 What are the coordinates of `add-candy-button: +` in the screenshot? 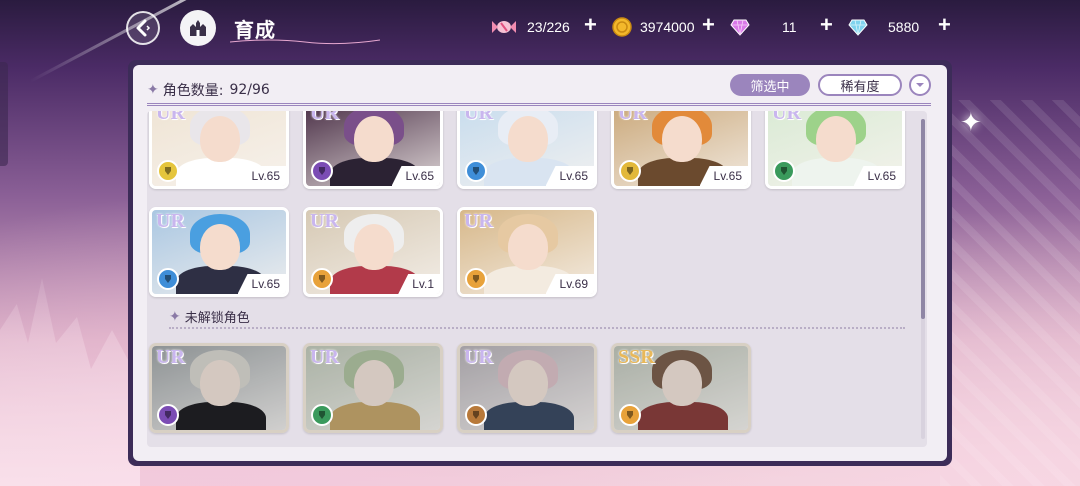 It's located at (590, 25).